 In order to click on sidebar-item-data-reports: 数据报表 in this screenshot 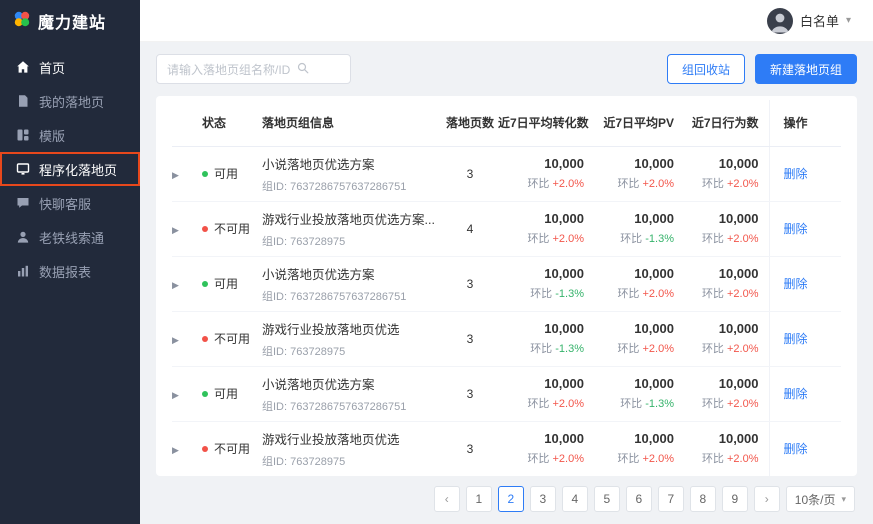, I will do `click(70, 271)`.